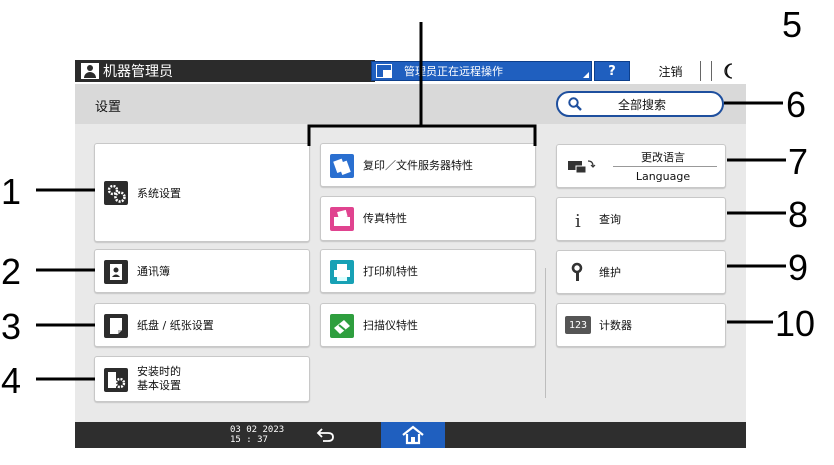 The width and height of the screenshot is (834, 465). I want to click on home-button, so click(413, 435).